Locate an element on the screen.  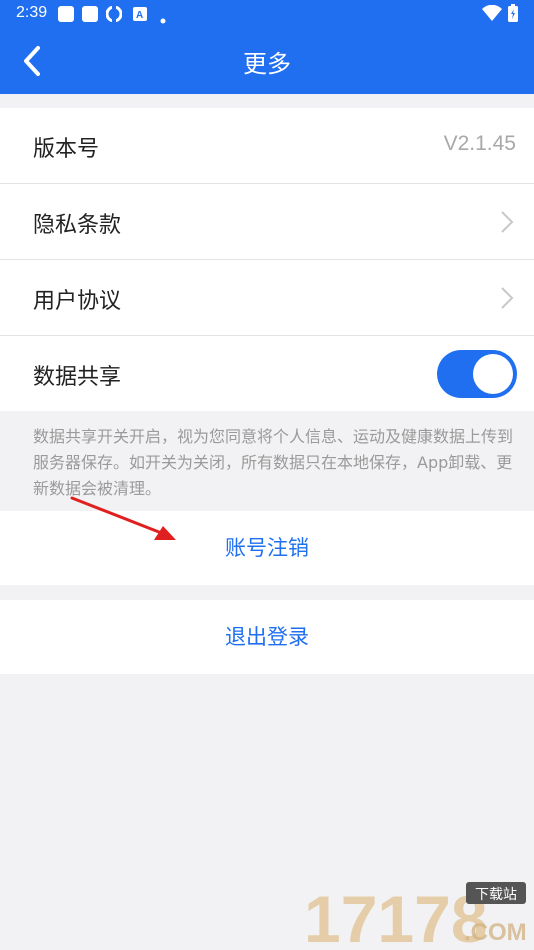
watermark-site: 下载站 is located at coordinates (496, 895).